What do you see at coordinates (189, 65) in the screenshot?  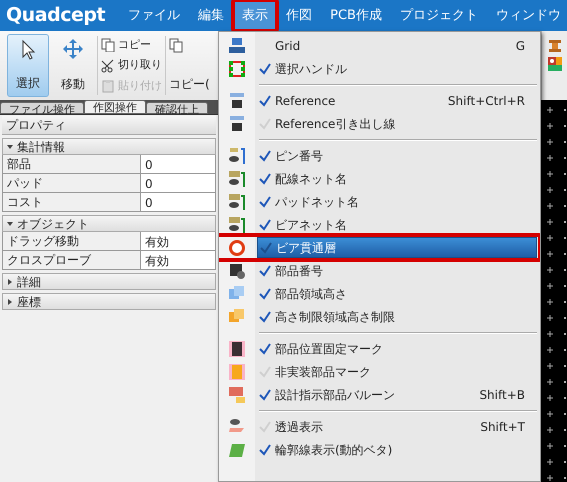 I see `tool-button: コピー(` at bounding box center [189, 65].